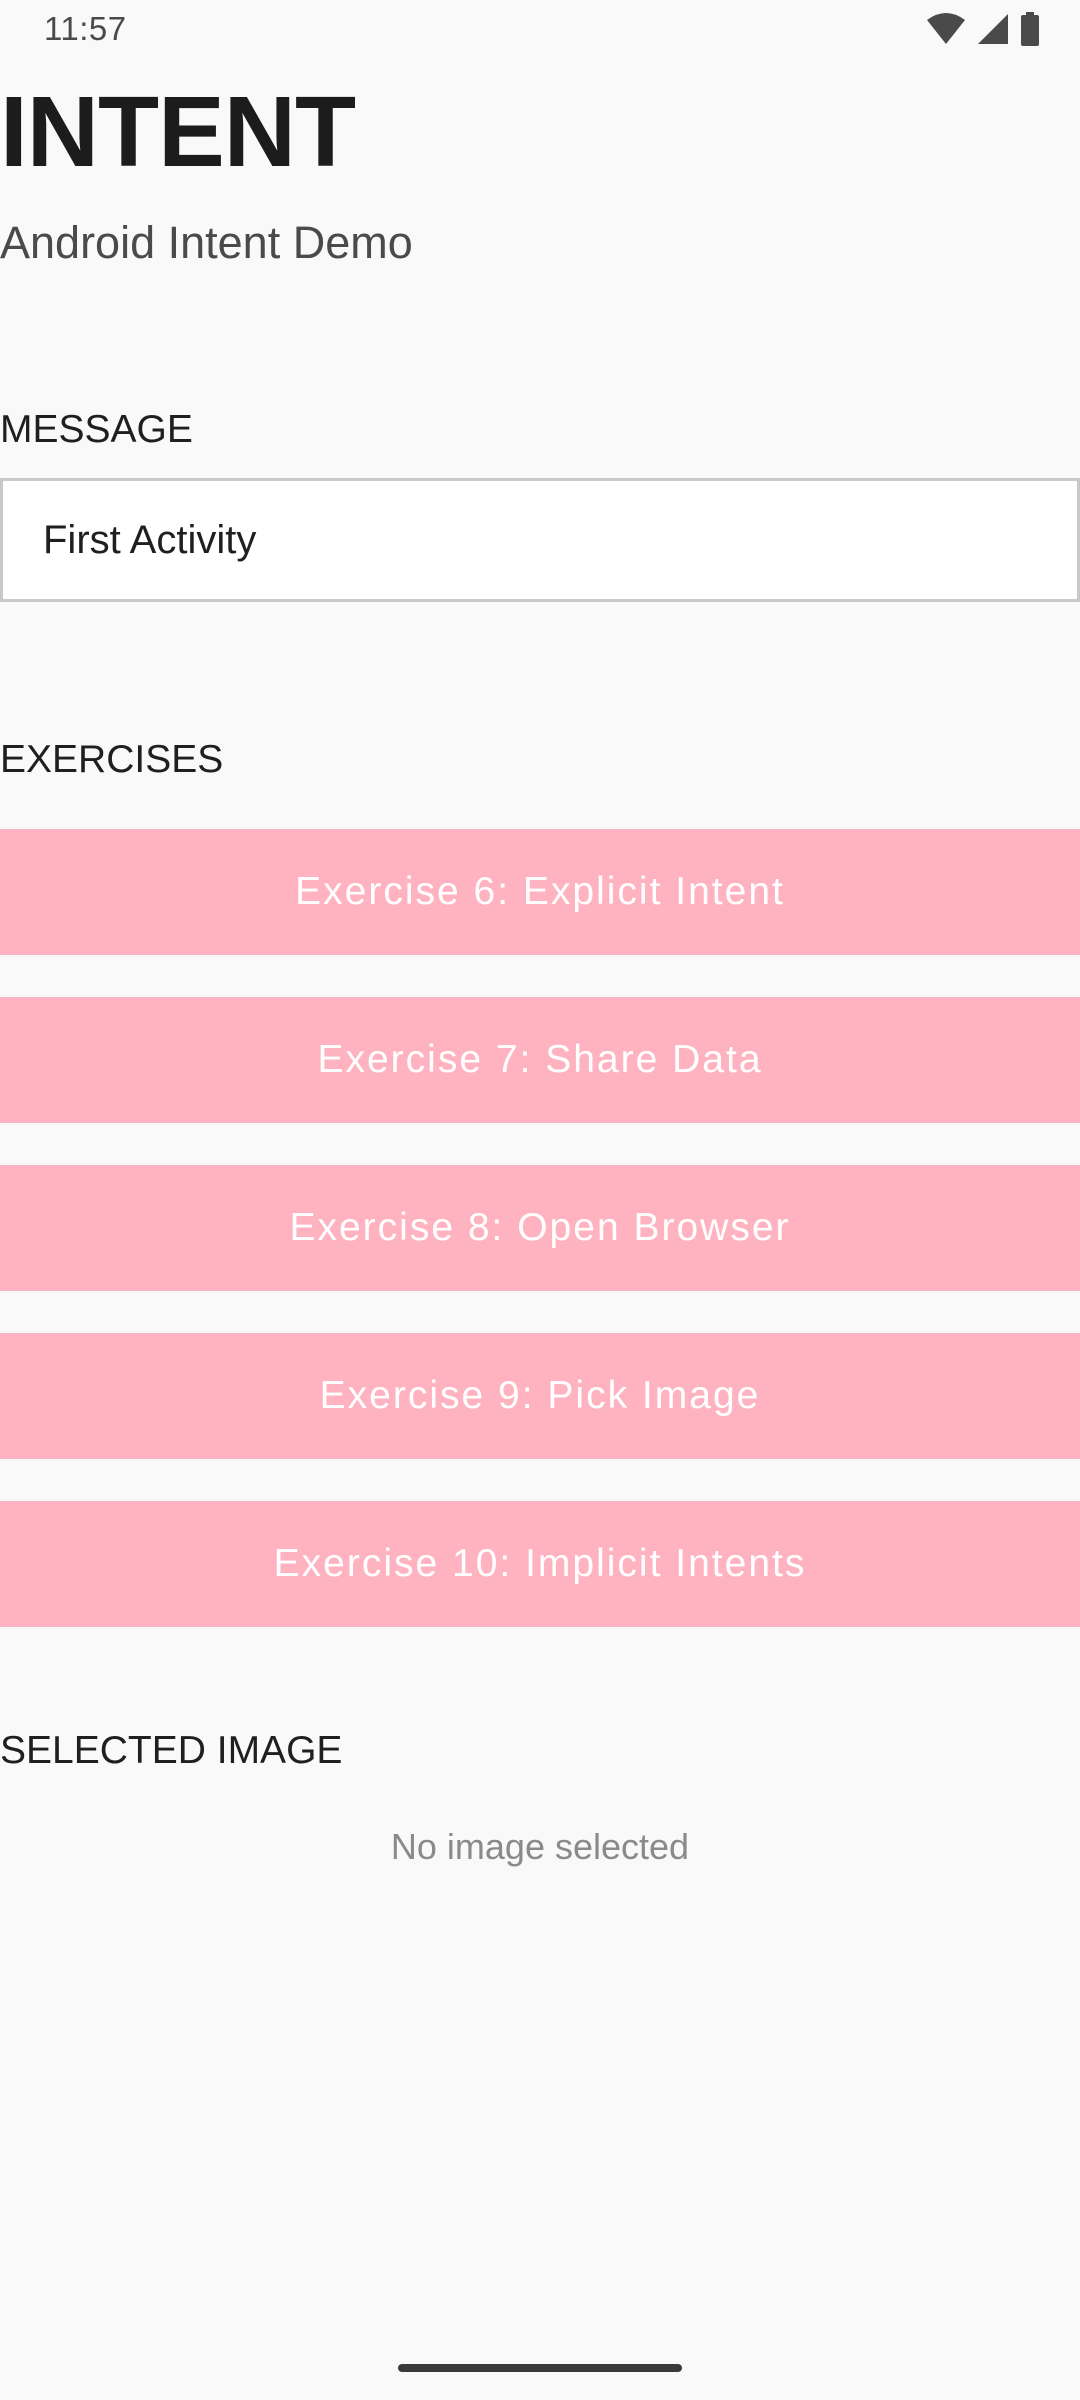  I want to click on status-bar: 11:57, so click(540, 31).